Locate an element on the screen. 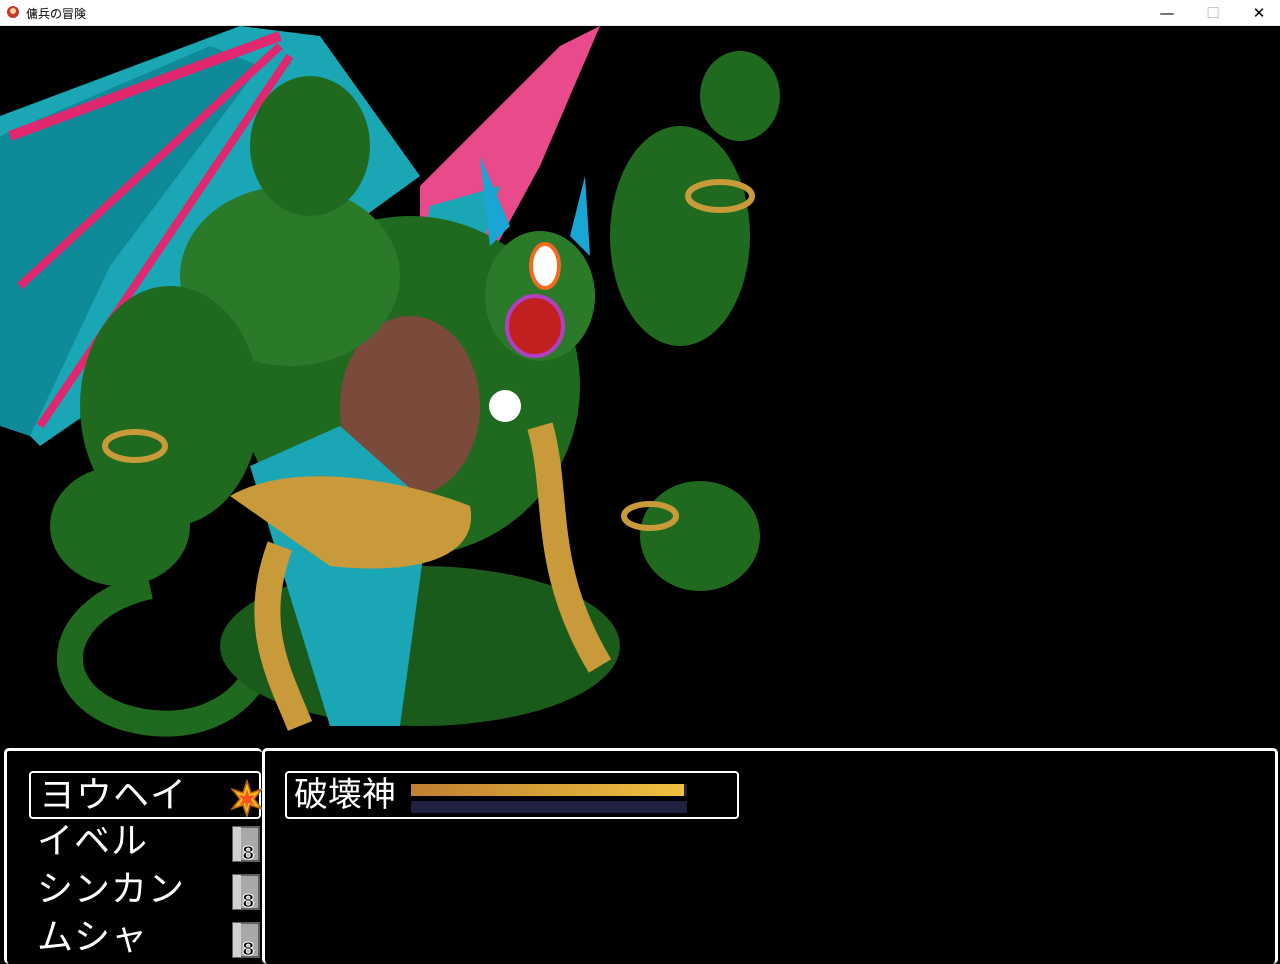 This screenshot has width=1280, height=964. right-hand is located at coordinates (700, 536).